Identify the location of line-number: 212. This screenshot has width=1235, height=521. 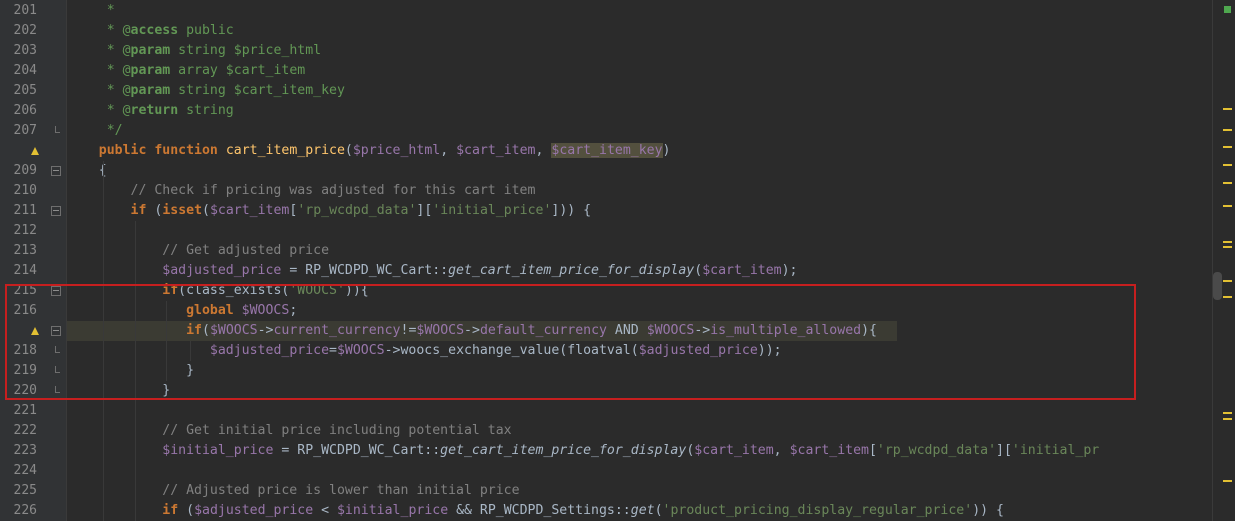
(18, 231).